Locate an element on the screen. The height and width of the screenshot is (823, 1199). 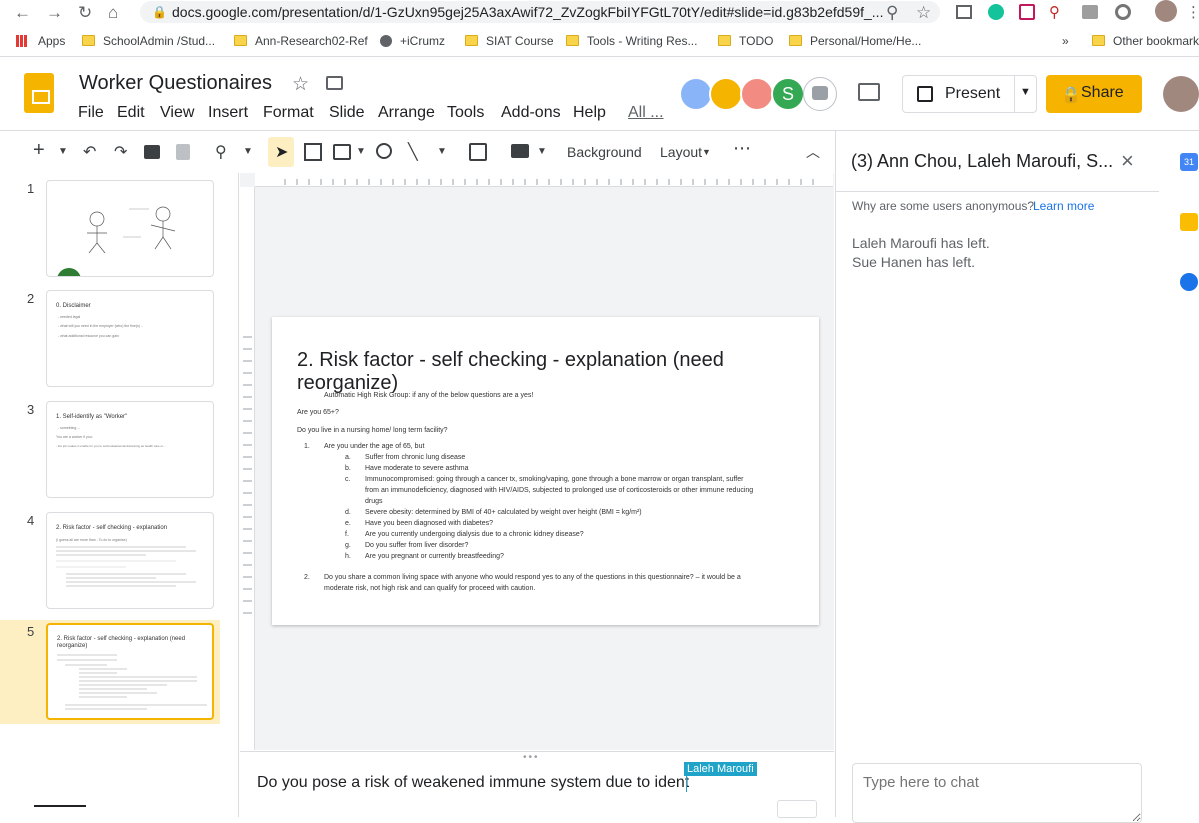
insert-image-icon is located at coordinates (342, 152).